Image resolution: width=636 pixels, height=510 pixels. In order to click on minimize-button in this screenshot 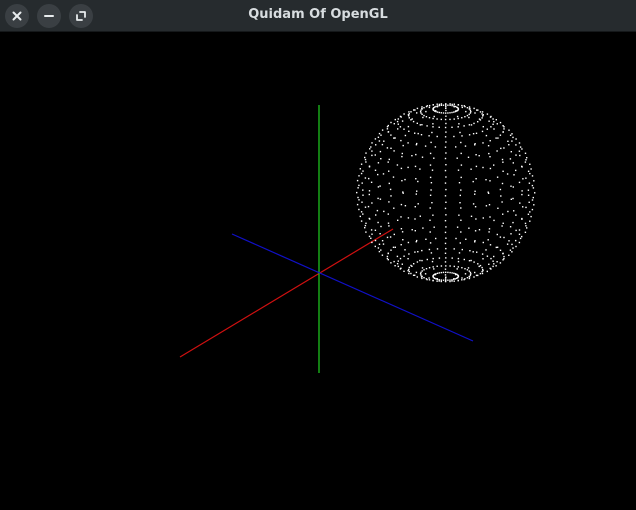, I will do `click(49, 16)`.